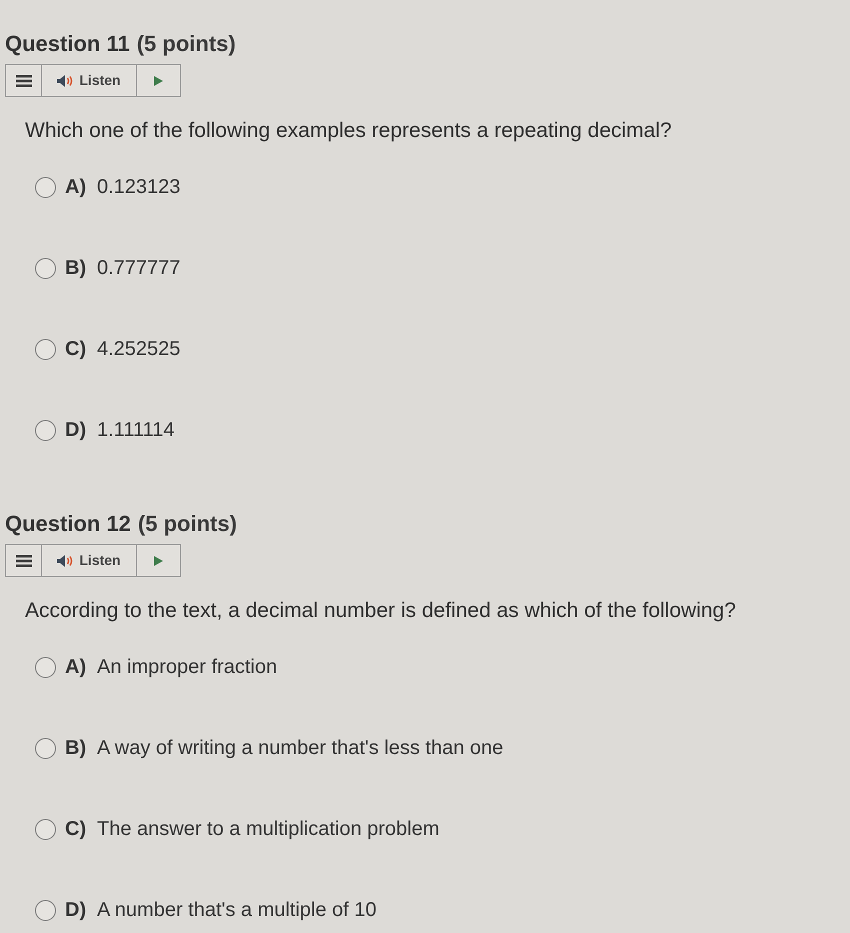 The image size is (850, 933). Describe the element at coordinates (187, 667) in the screenshot. I see `option-text: An improper fraction` at that location.